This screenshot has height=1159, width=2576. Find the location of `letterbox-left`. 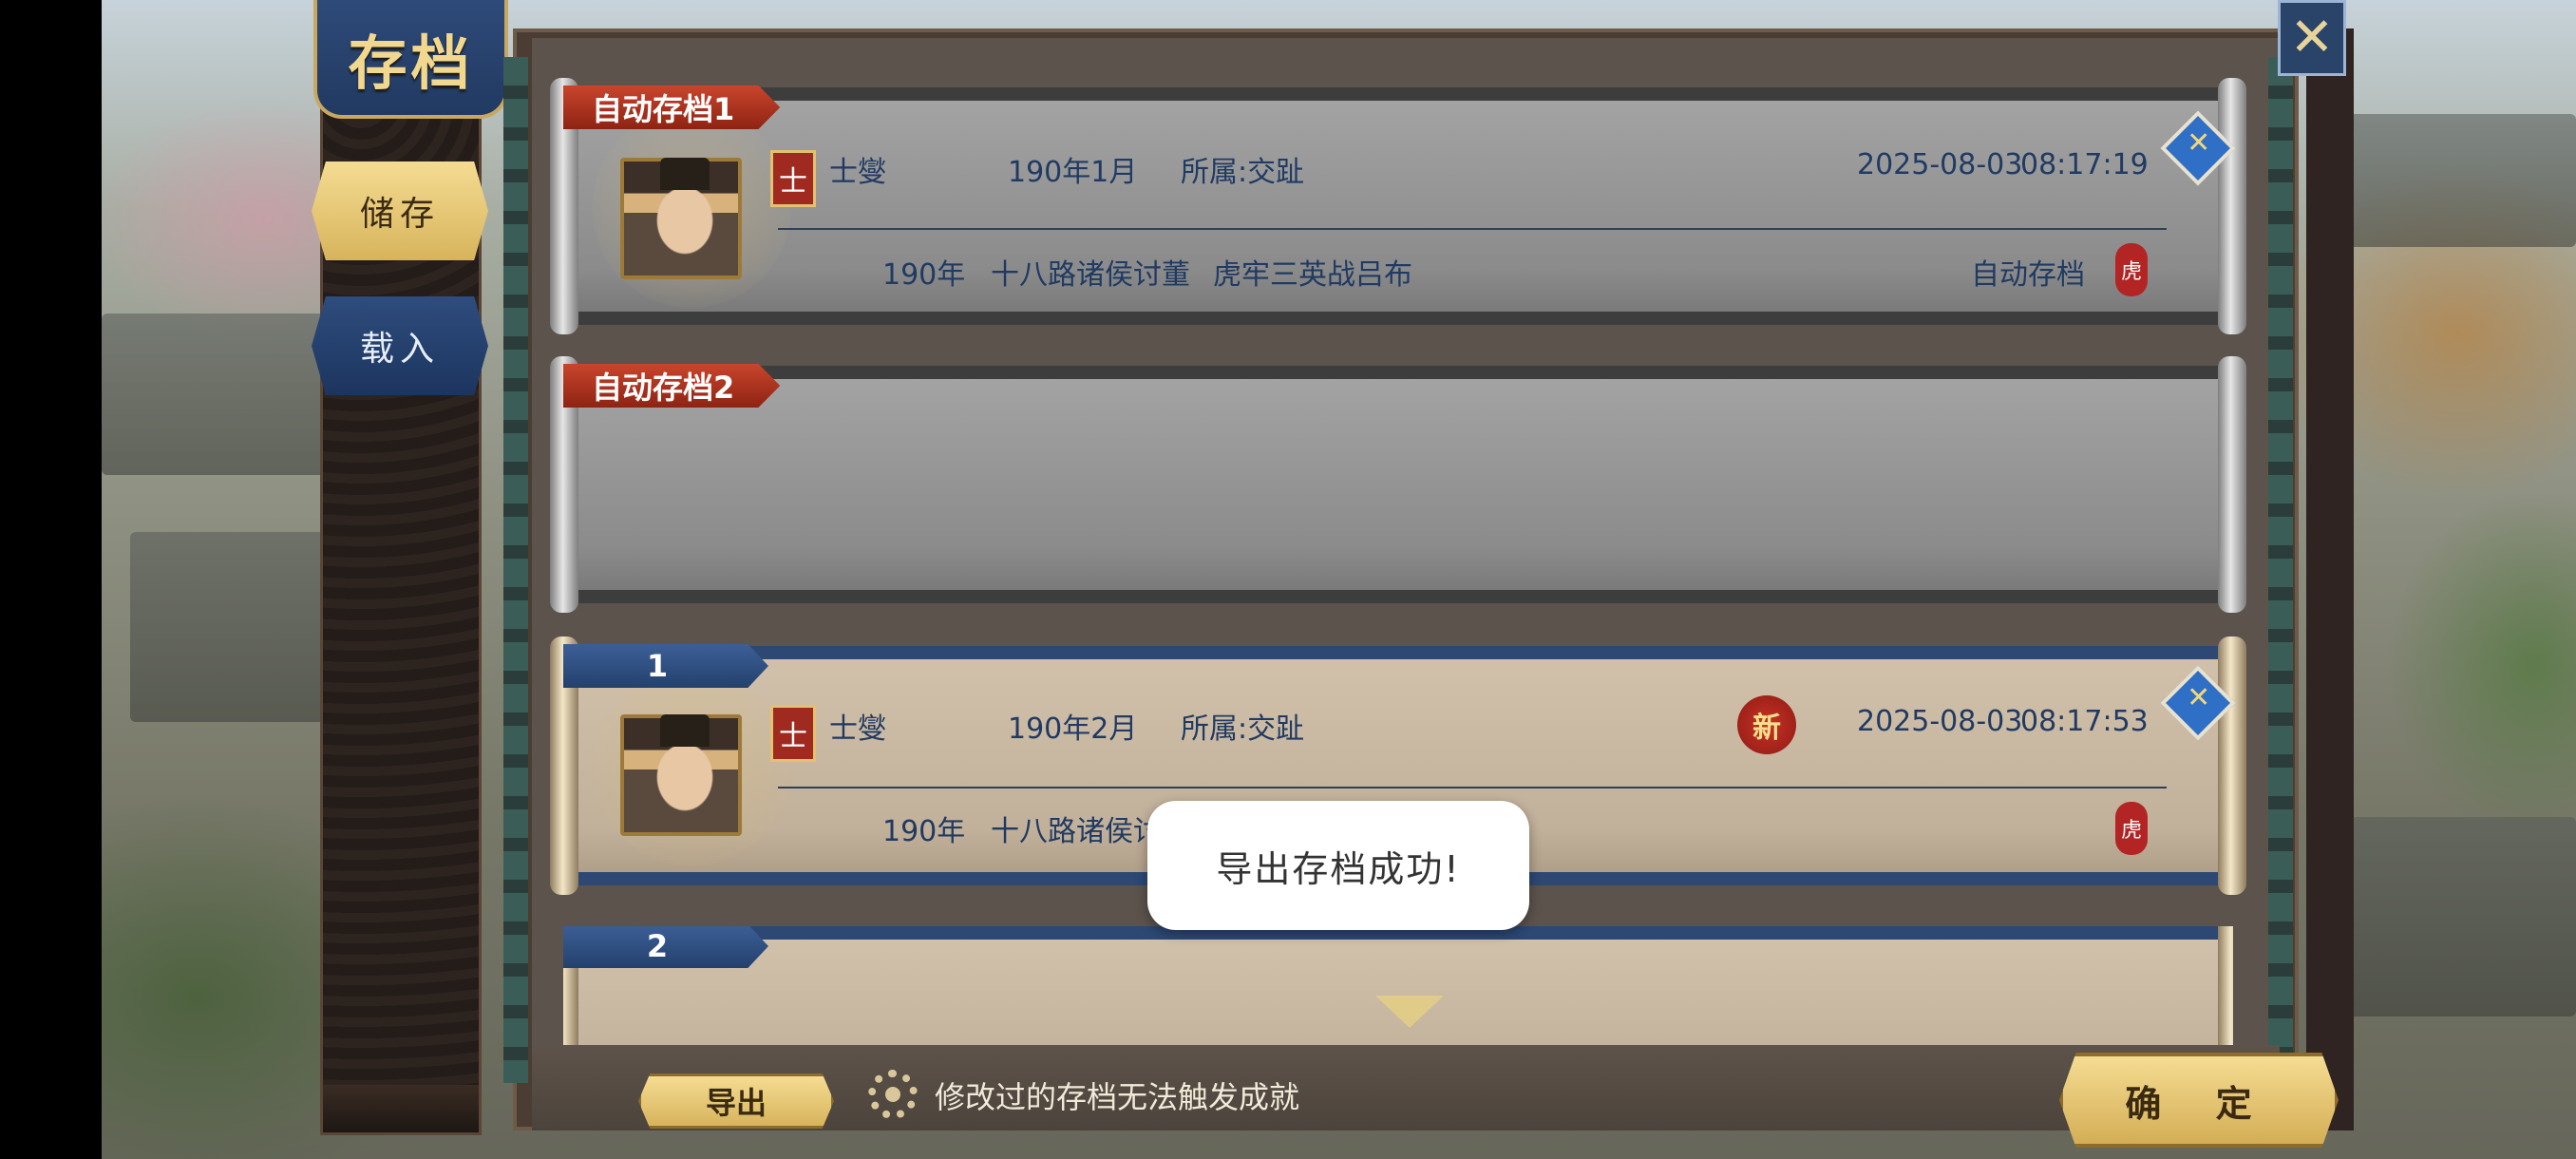

letterbox-left is located at coordinates (51, 579).